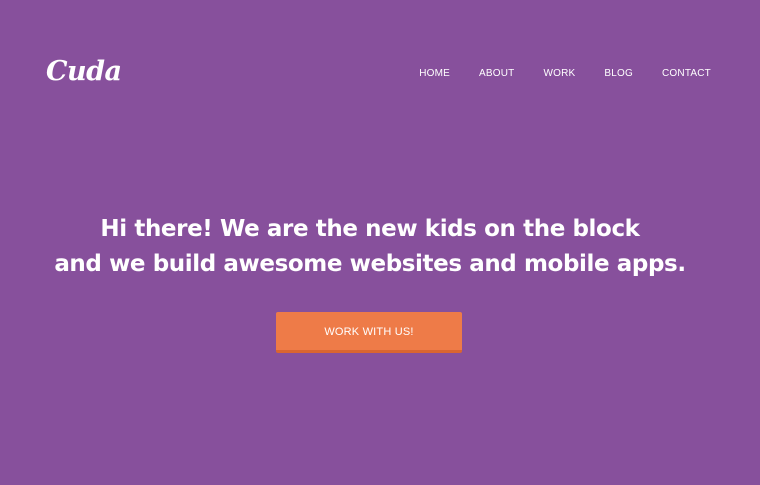 The height and width of the screenshot is (485, 760). What do you see at coordinates (618, 74) in the screenshot?
I see `nav-item-blog: BLOG` at bounding box center [618, 74].